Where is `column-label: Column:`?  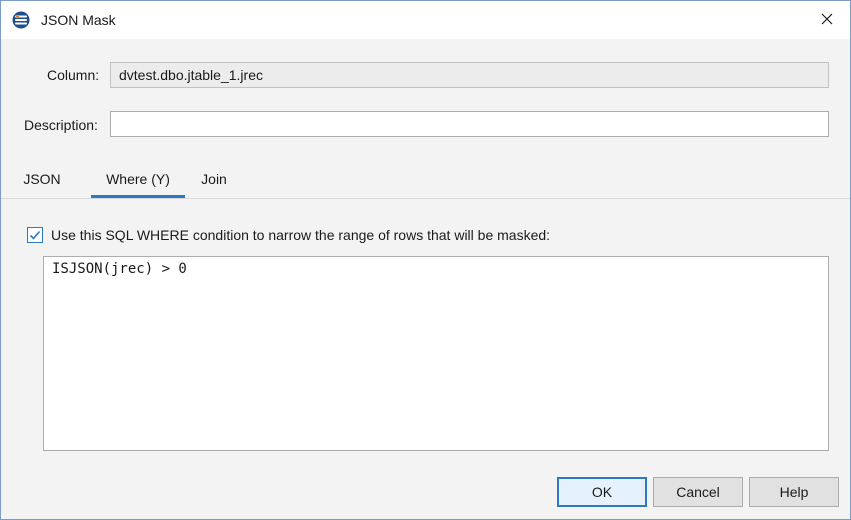 column-label: Column: is located at coordinates (73, 75).